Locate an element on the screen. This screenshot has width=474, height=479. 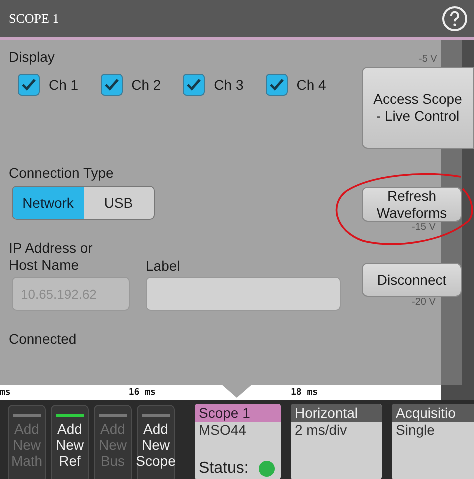
window-title: SCOPE 1 is located at coordinates (34, 18).